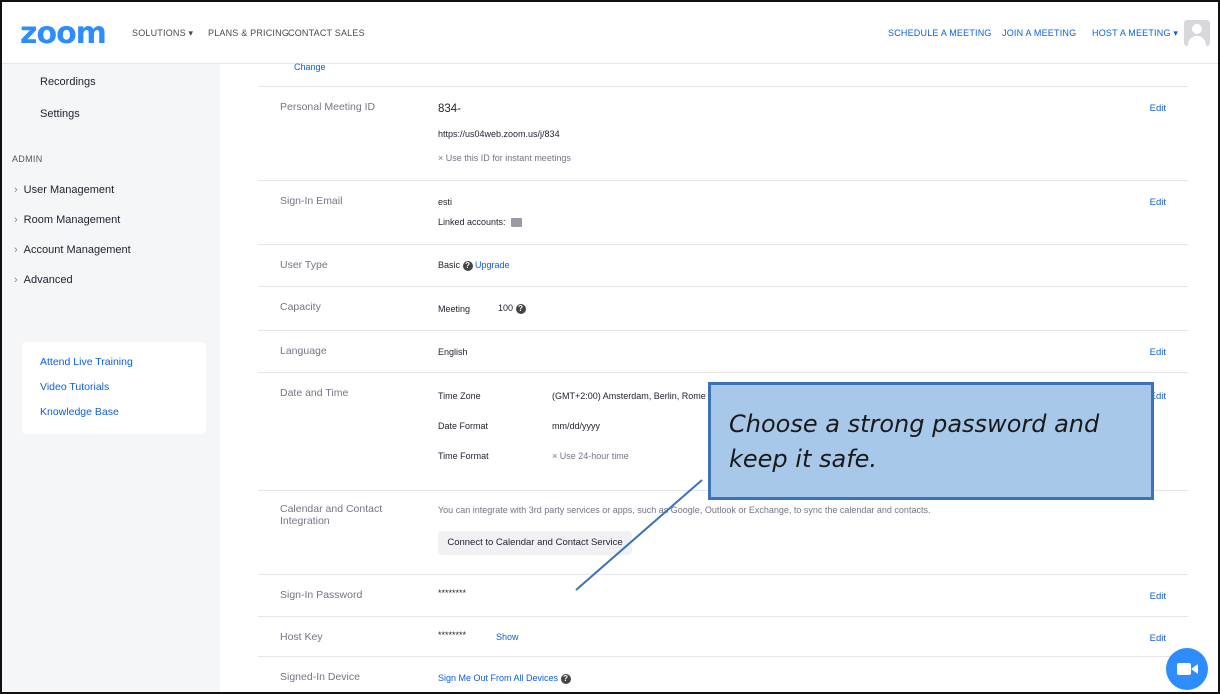 The image size is (1220, 694). What do you see at coordinates (1158, 638) in the screenshot?
I see `host-key-edit-button: Edit` at bounding box center [1158, 638].